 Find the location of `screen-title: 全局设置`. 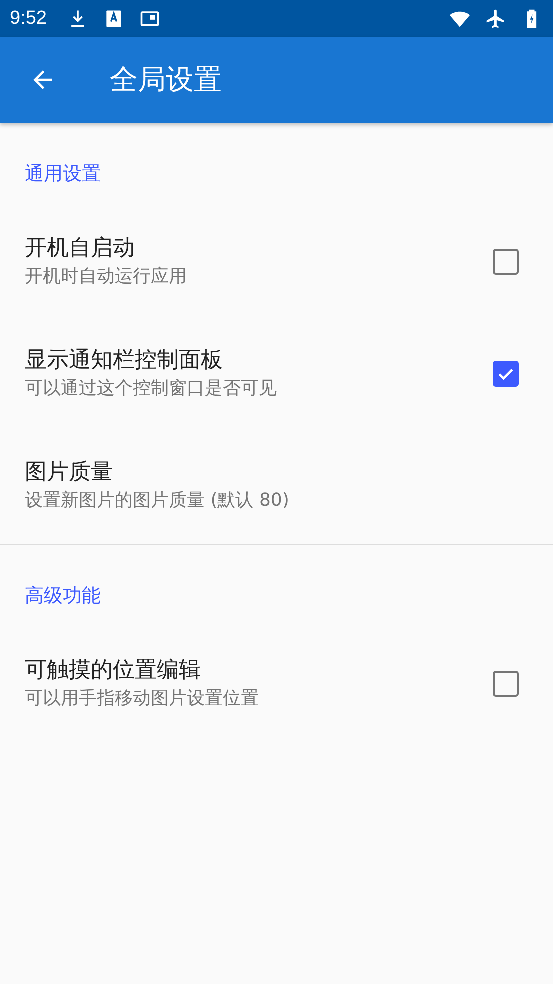

screen-title: 全局设置 is located at coordinates (166, 80).